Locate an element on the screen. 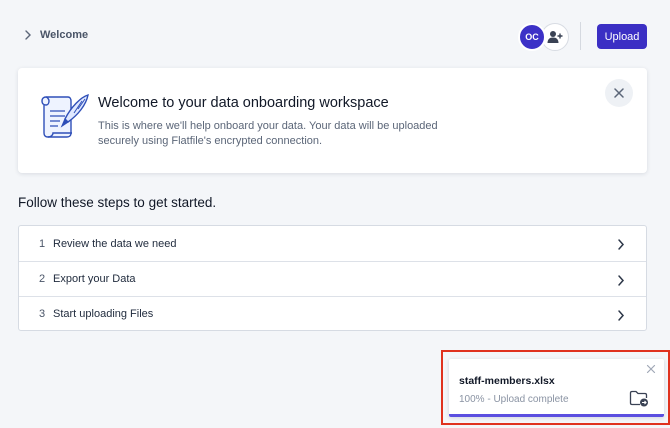 The image size is (670, 428). close-welcome-button is located at coordinates (619, 93).